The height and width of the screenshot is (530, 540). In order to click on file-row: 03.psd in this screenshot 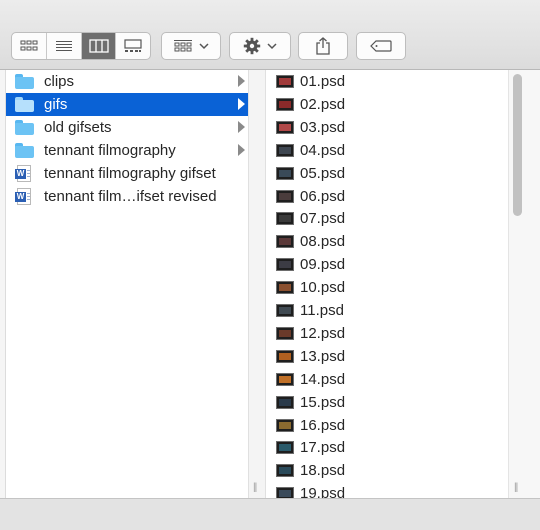, I will do `click(387, 127)`.